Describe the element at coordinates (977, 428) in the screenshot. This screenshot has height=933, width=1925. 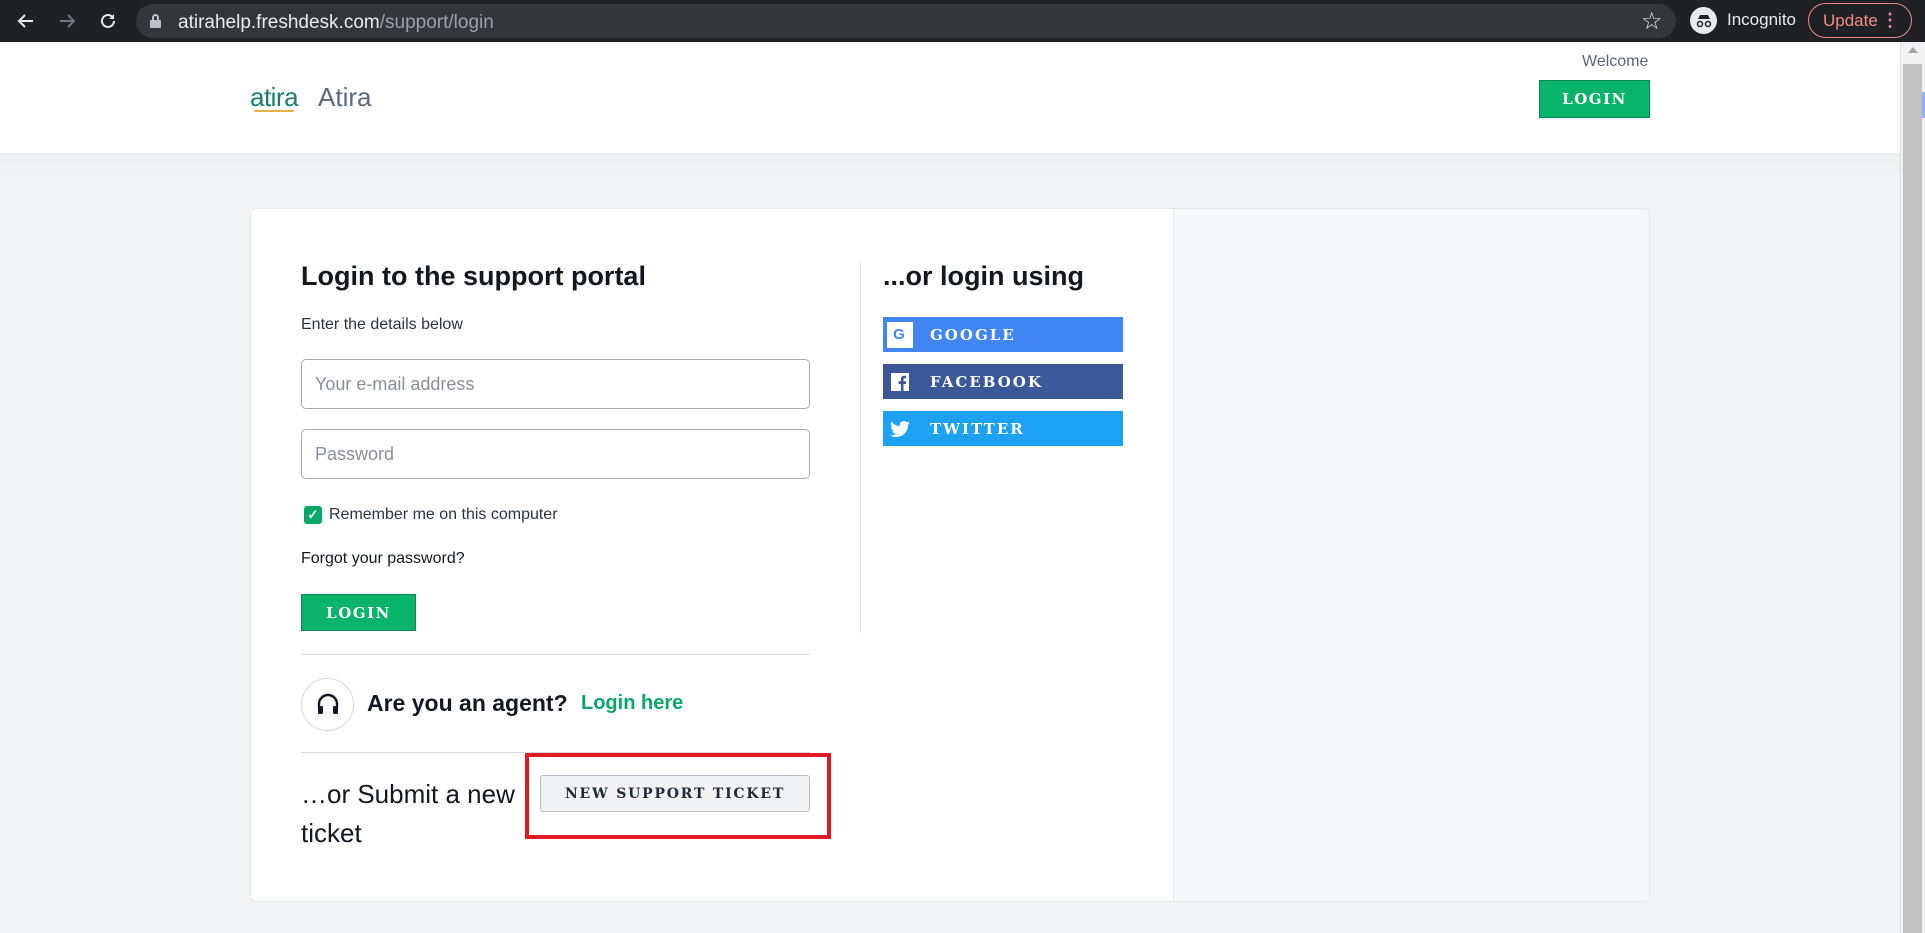
I see `twitter-label: TWITTER` at that location.